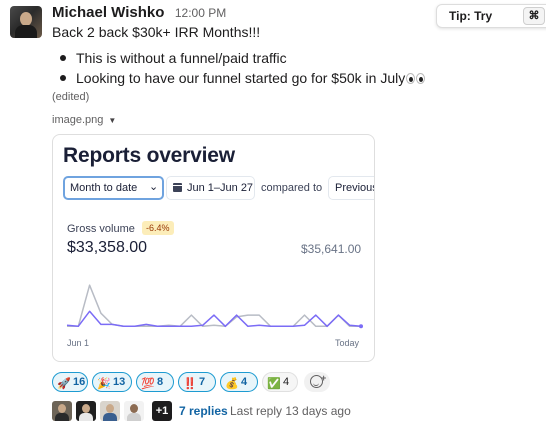  I want to click on attachment-name: image.png ▼, so click(84, 120).